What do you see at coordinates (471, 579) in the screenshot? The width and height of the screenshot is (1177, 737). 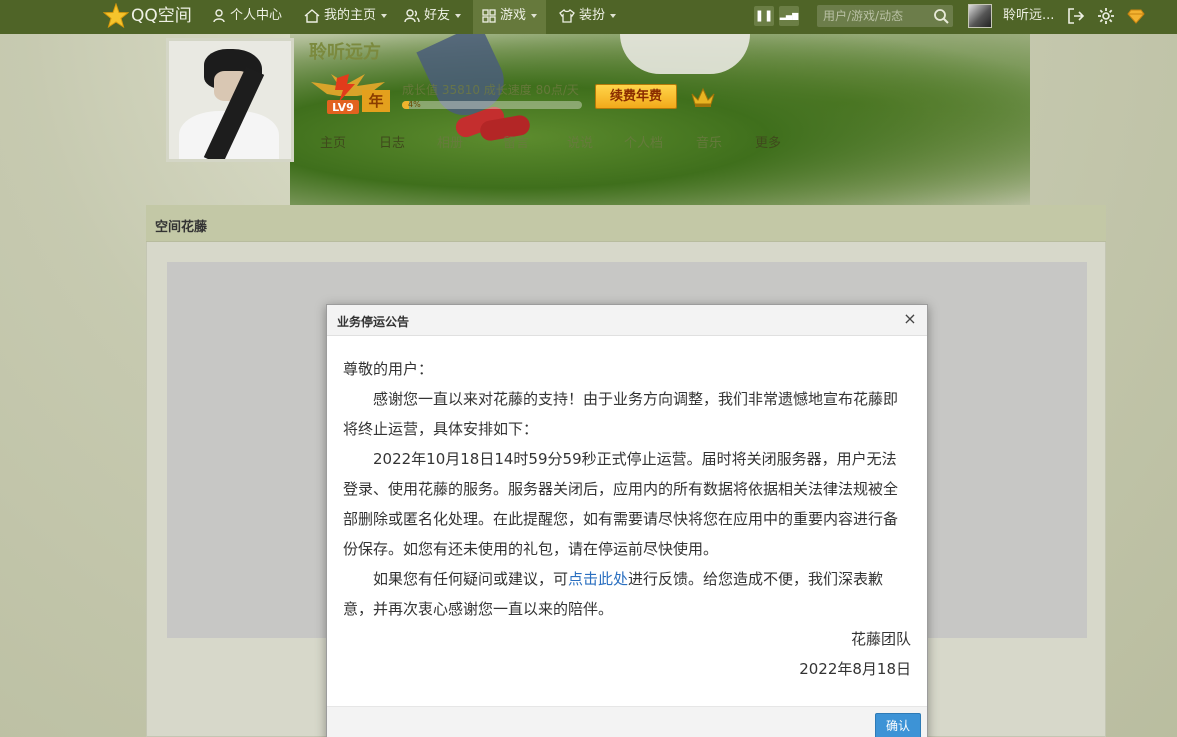 I see `paragraph-3-text: 如果您有任何疑问或建议，可` at bounding box center [471, 579].